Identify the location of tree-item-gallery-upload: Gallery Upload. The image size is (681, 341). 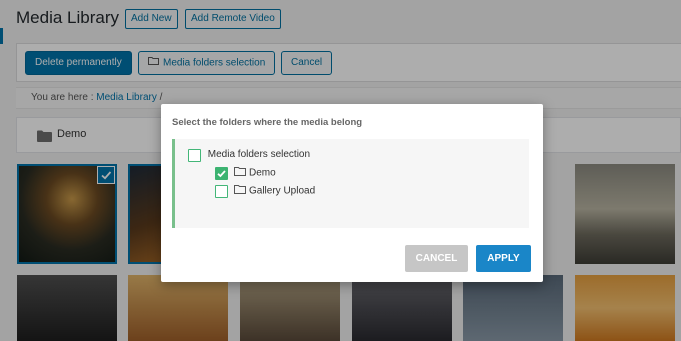
(265, 191).